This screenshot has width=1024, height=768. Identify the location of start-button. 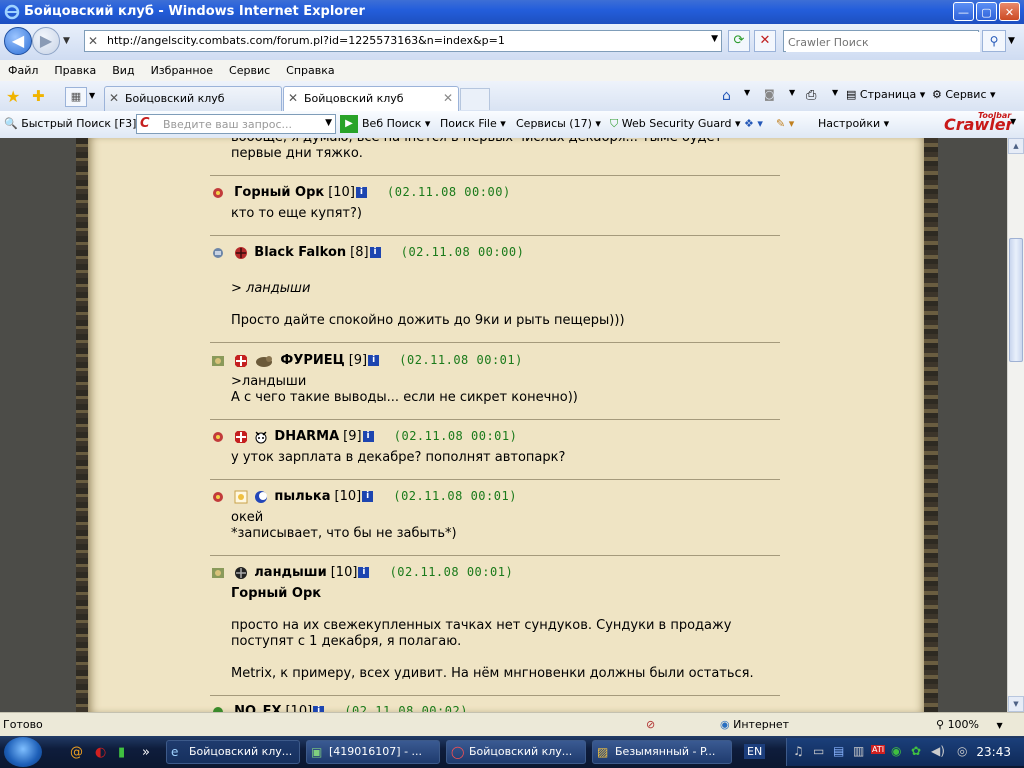
(23, 752).